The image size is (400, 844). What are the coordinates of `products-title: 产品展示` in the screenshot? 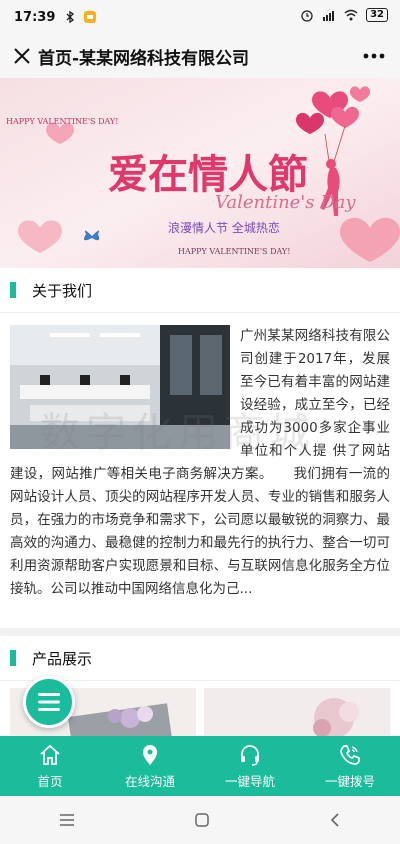 It's located at (62, 658).